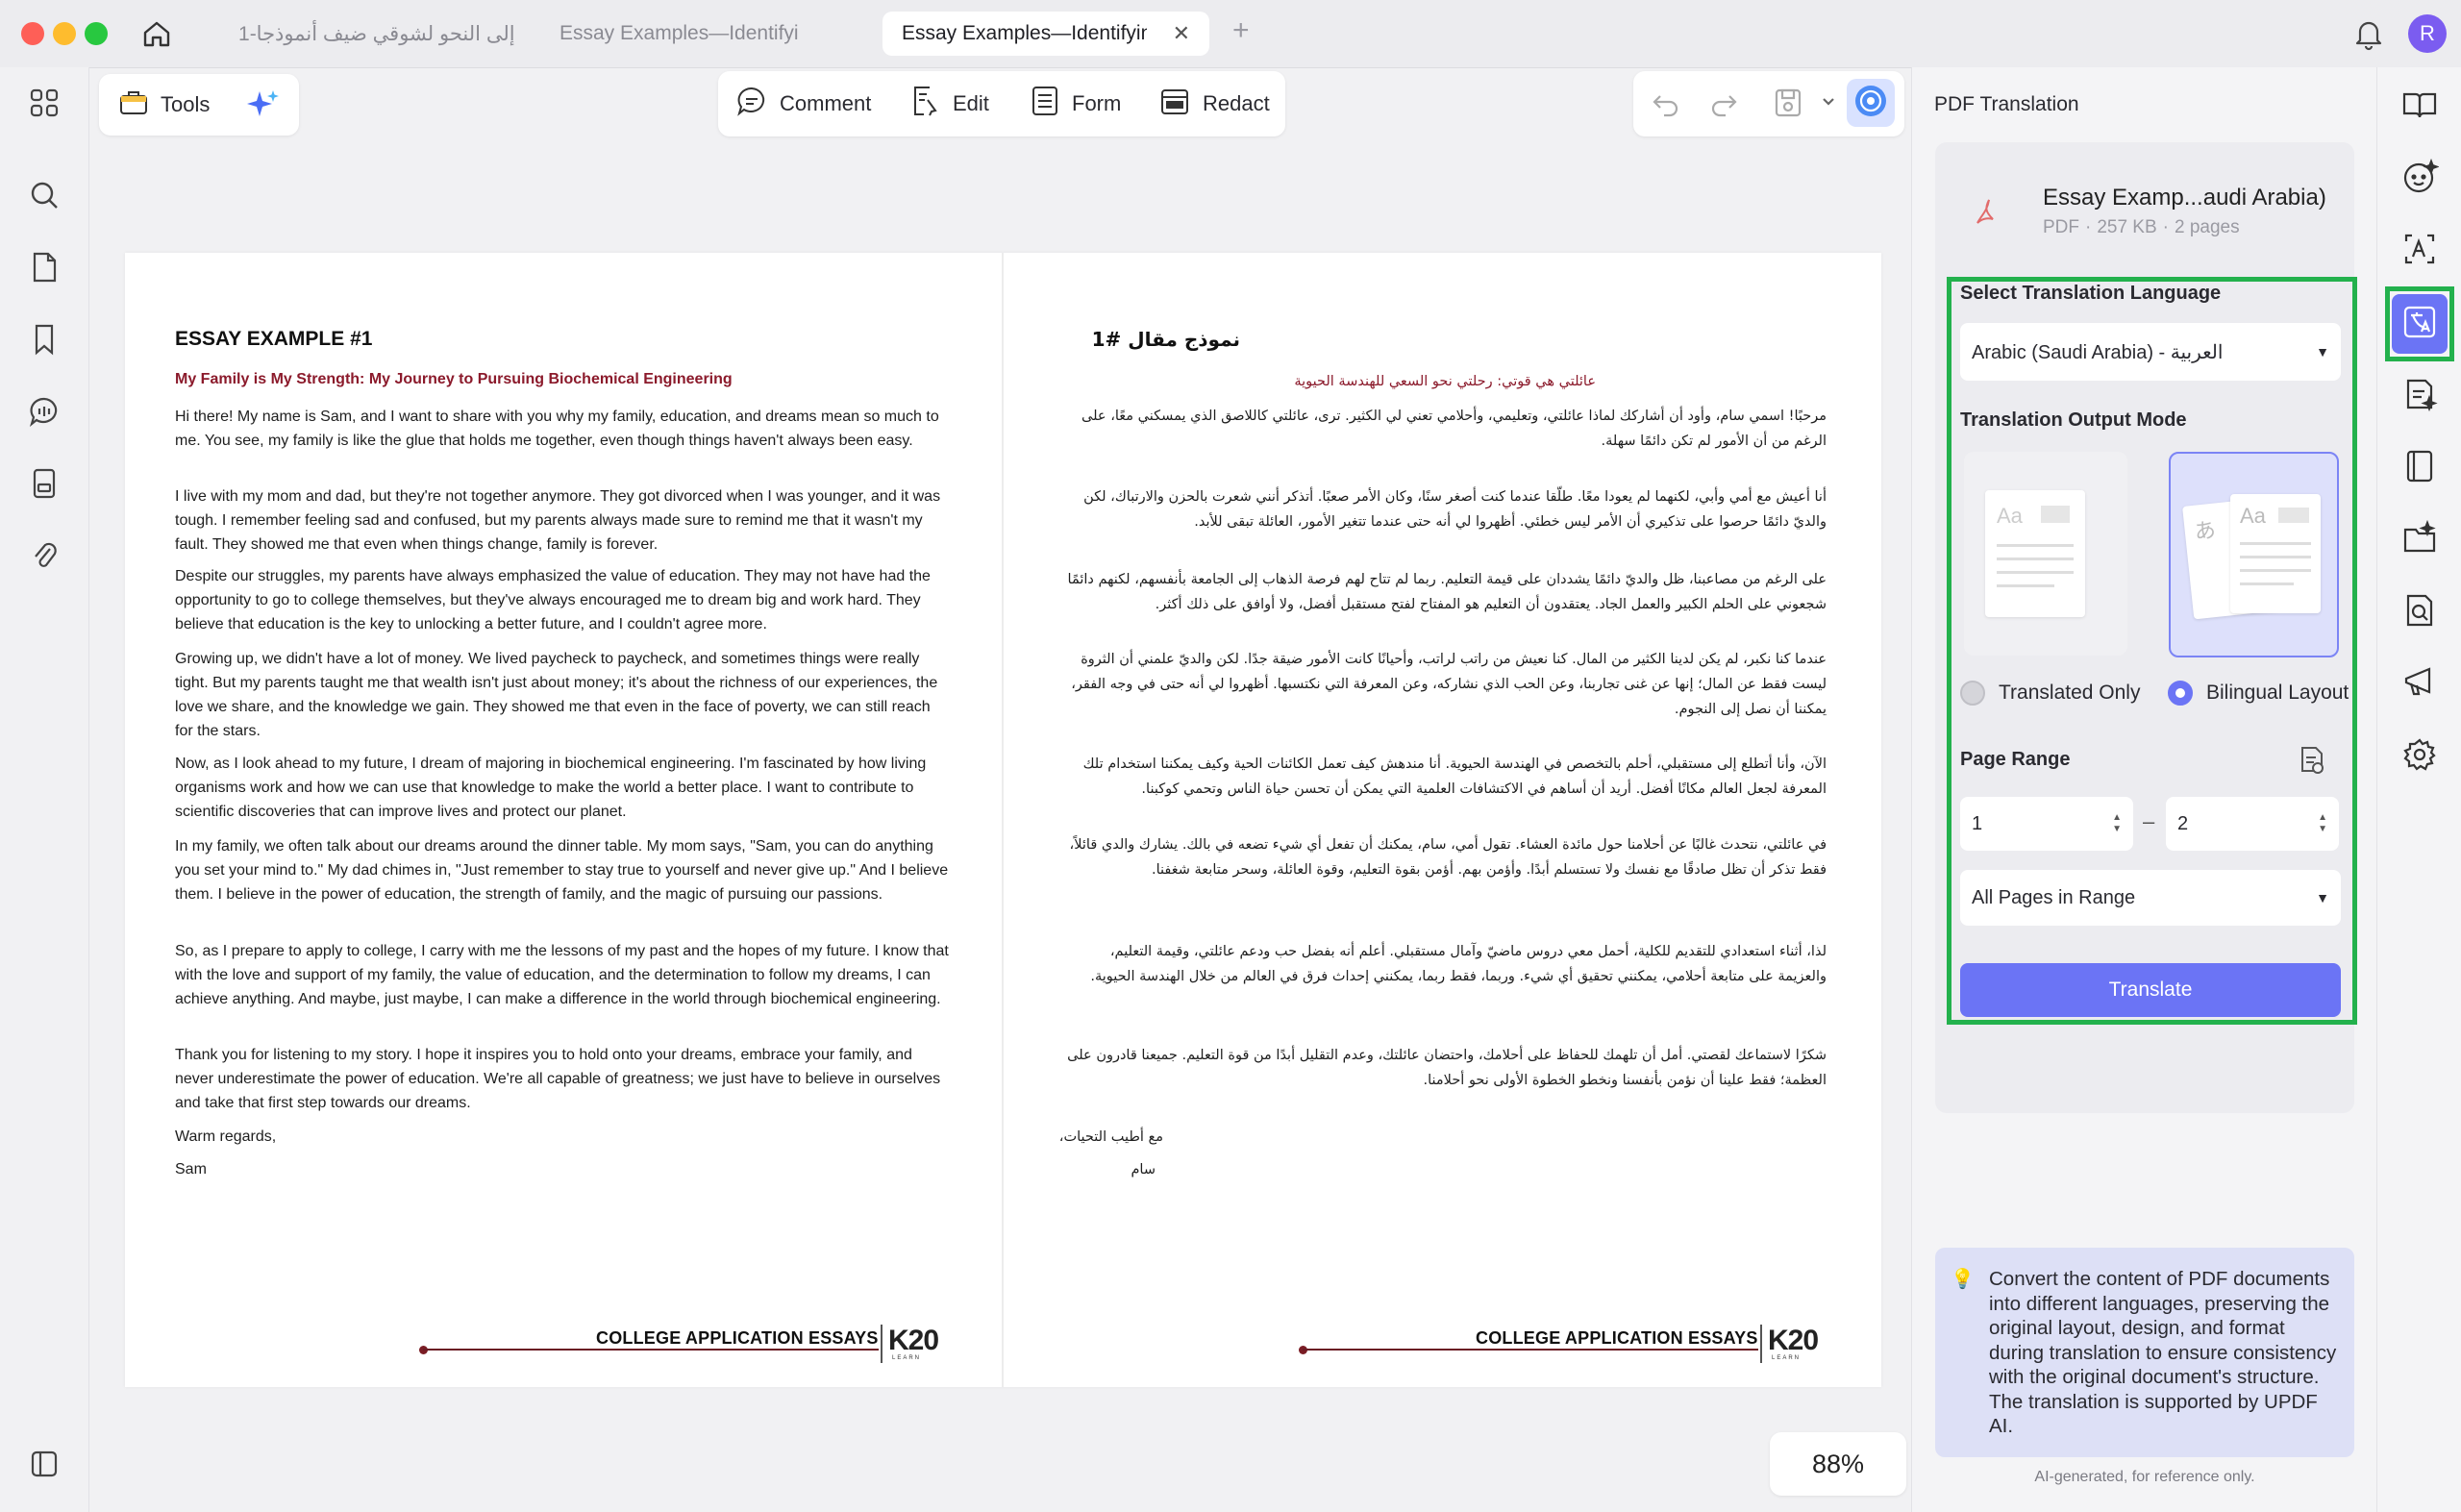 This screenshot has height=1512, width=2461. I want to click on undo-icon, so click(1666, 106).